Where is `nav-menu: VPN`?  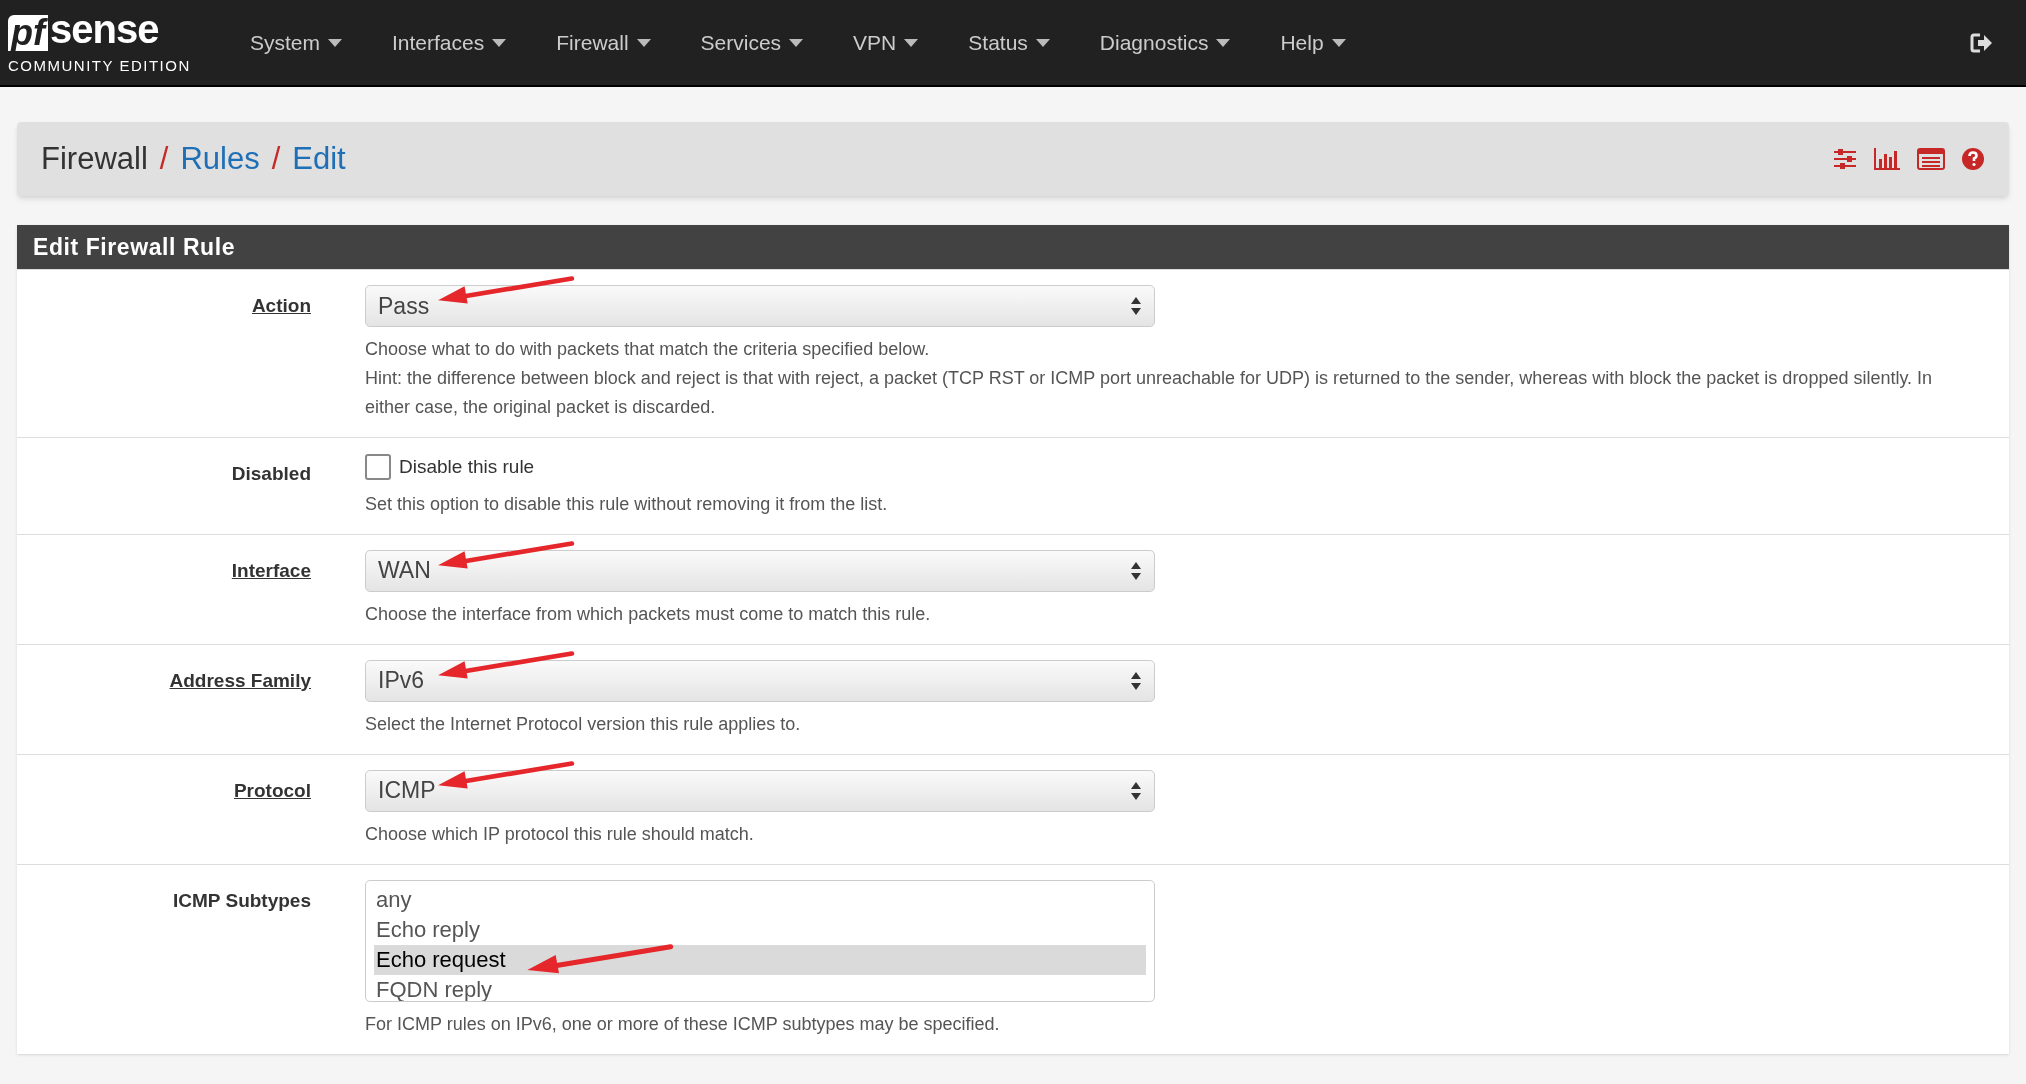 nav-menu: VPN is located at coordinates (886, 42).